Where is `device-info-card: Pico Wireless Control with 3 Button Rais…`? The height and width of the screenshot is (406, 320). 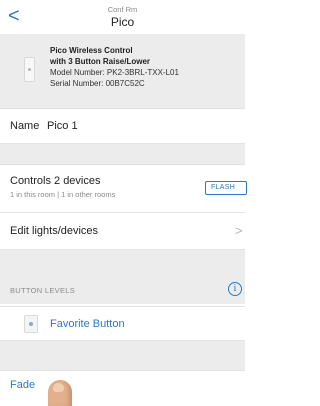
device-info-card: Pico Wireless Control with 3 Button Rais… is located at coordinates (122, 71).